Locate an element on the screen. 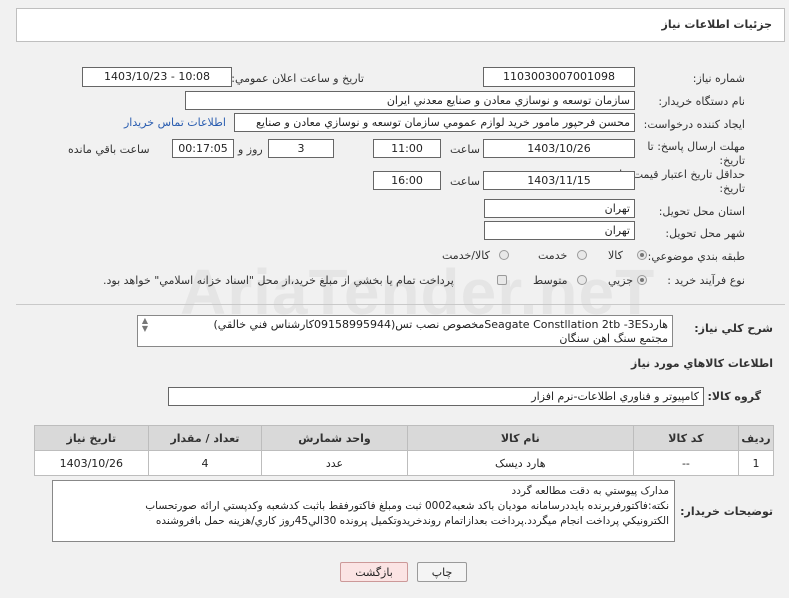 The image size is (789, 598). cell-date: 1403/10/26 is located at coordinates (91, 463).